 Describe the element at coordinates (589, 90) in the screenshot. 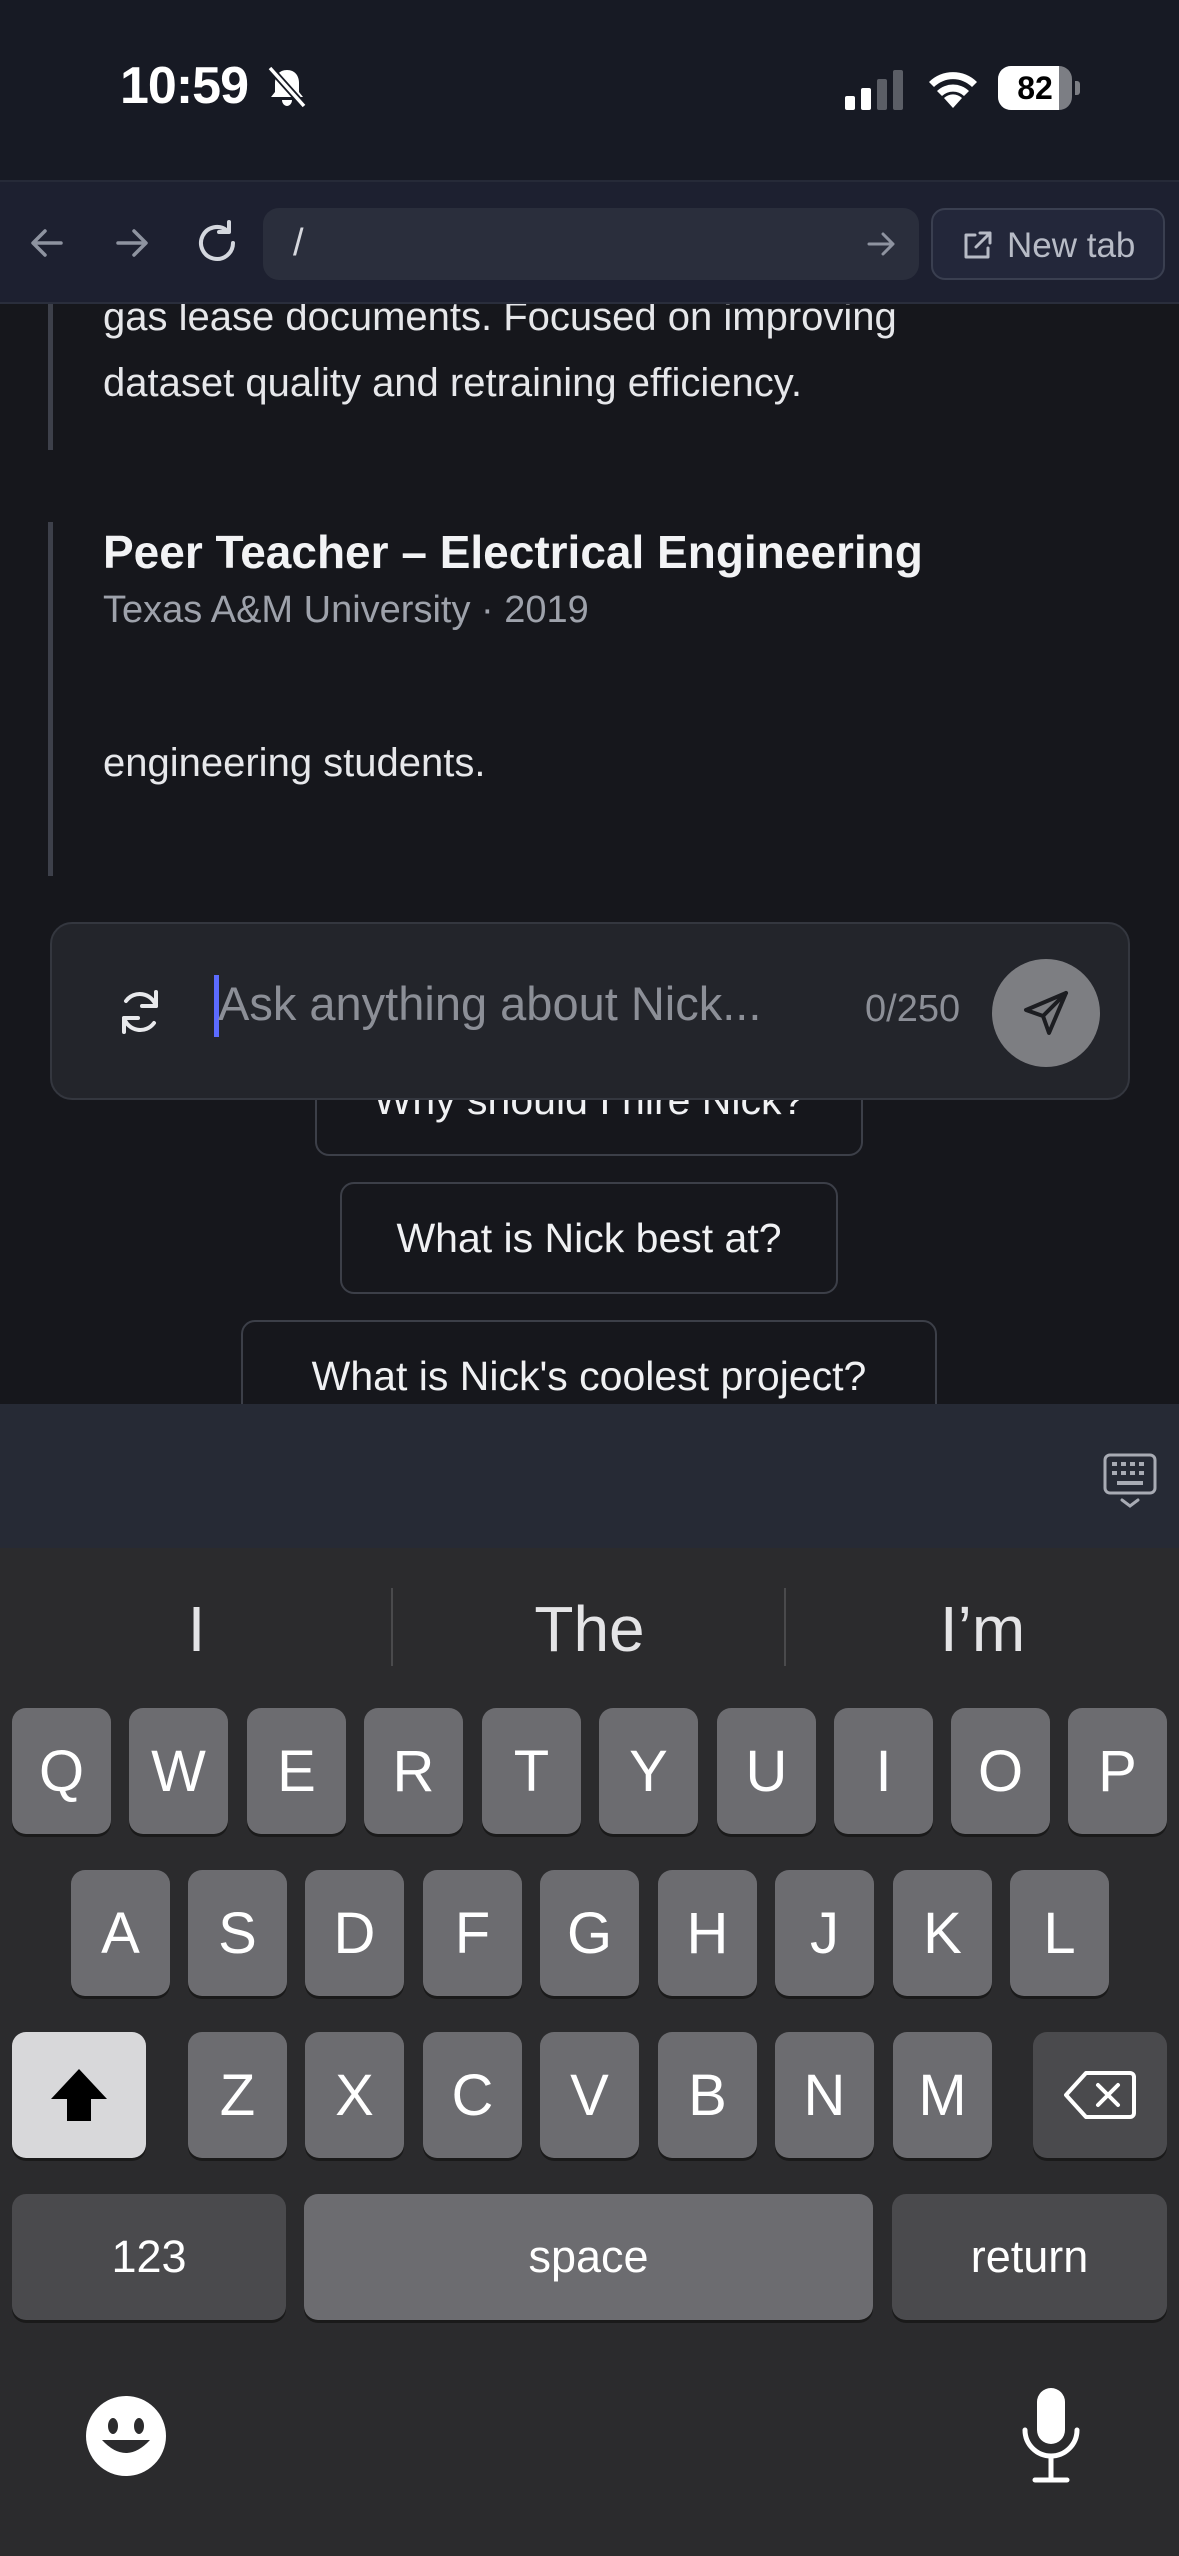

I see `status-bar: 10:59 82` at that location.